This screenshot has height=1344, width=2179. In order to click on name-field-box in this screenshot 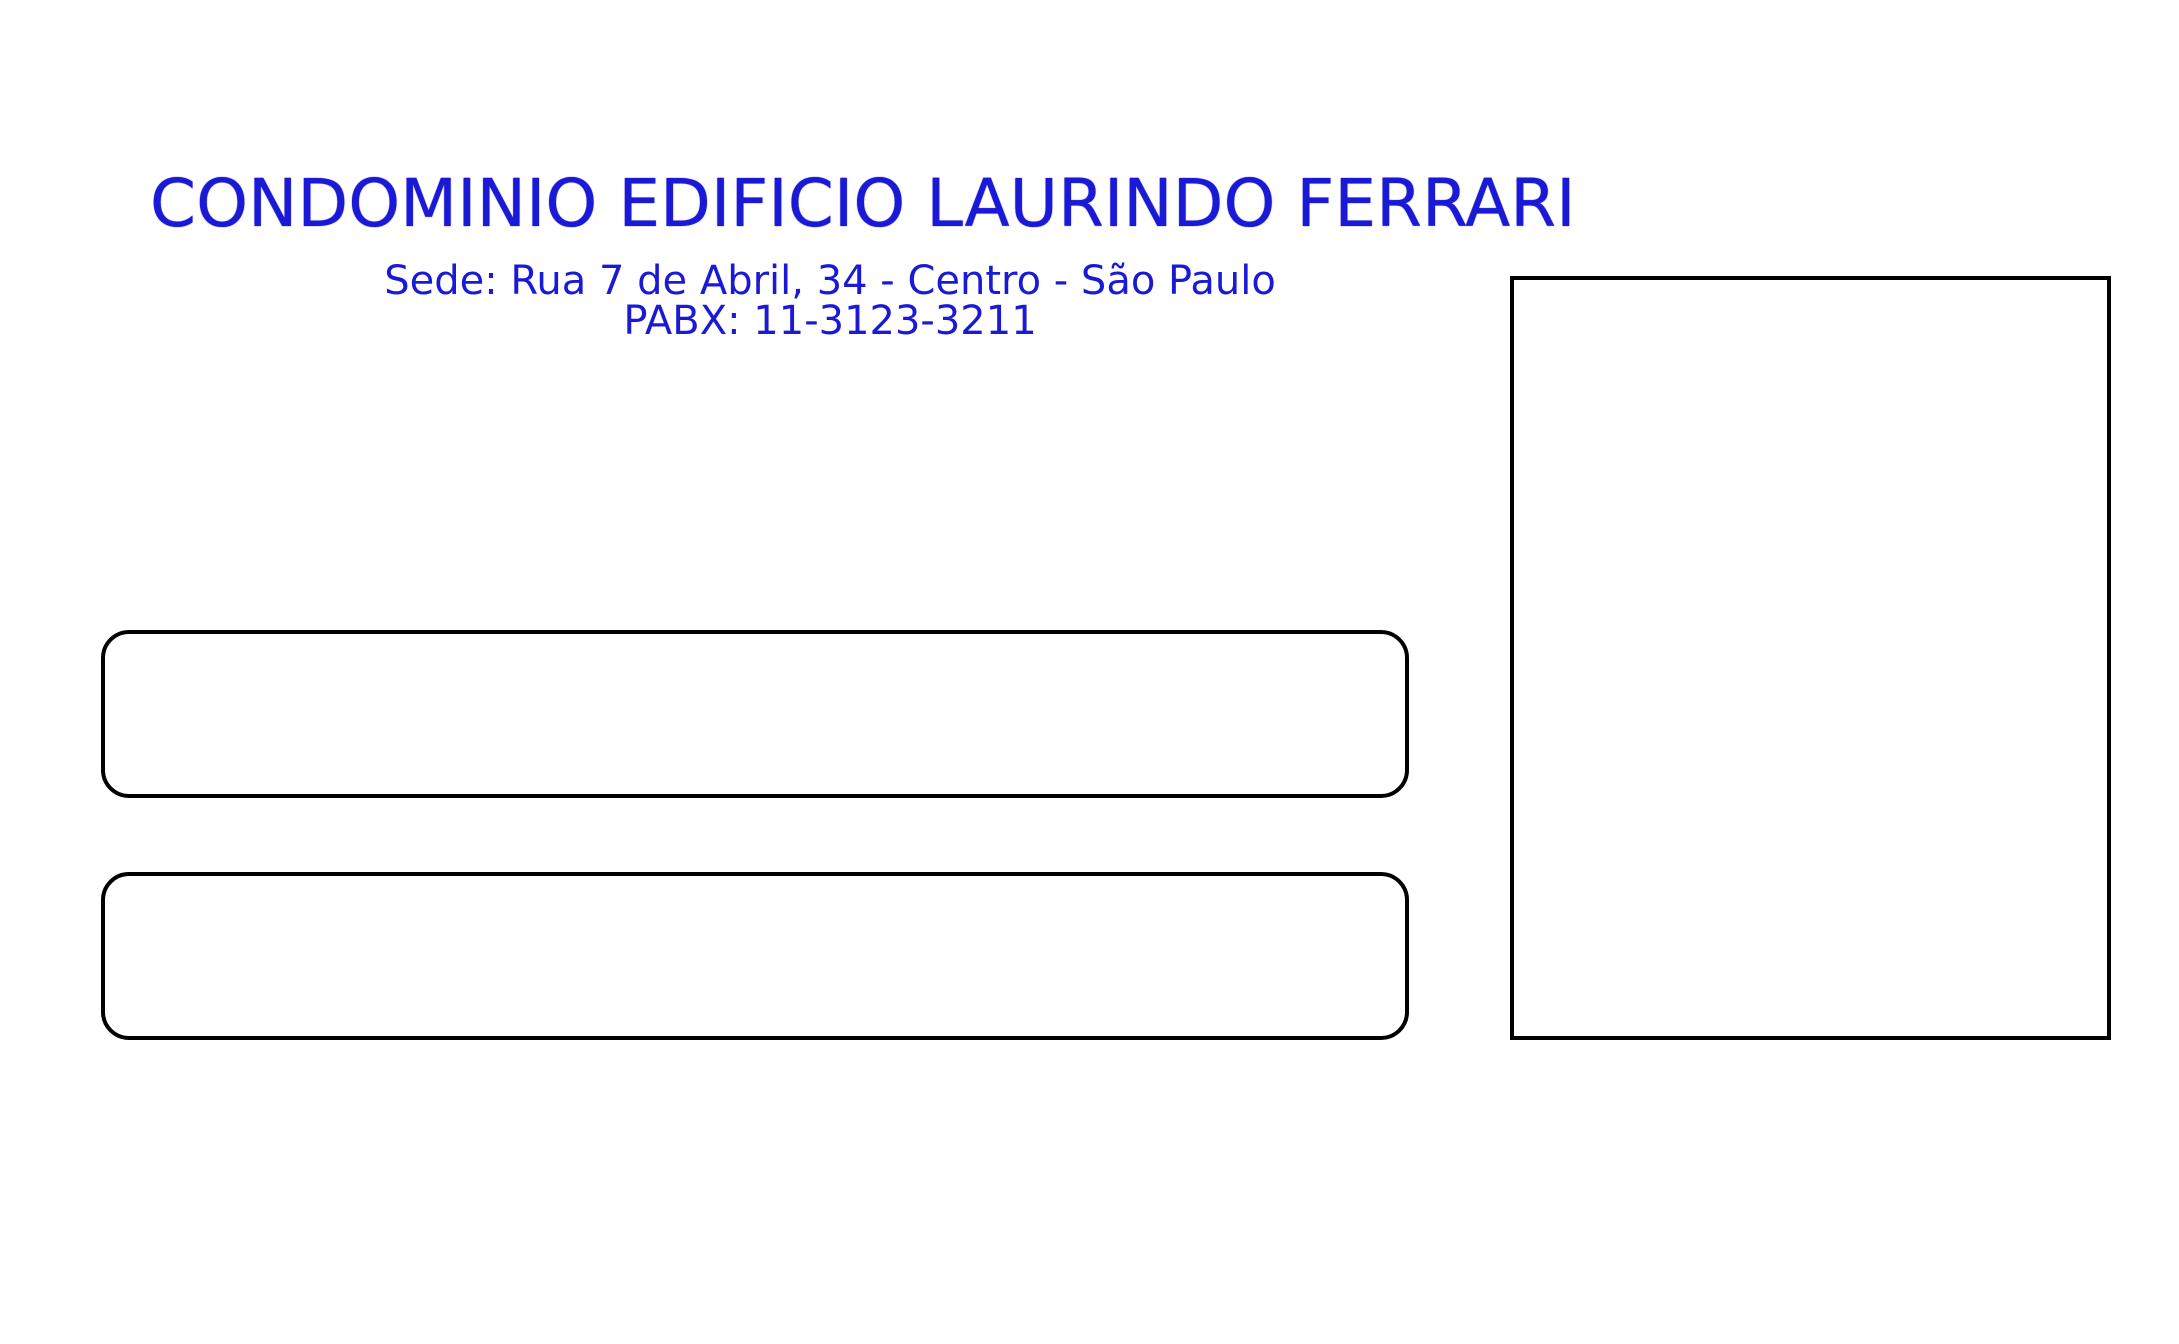, I will do `click(755, 714)`.